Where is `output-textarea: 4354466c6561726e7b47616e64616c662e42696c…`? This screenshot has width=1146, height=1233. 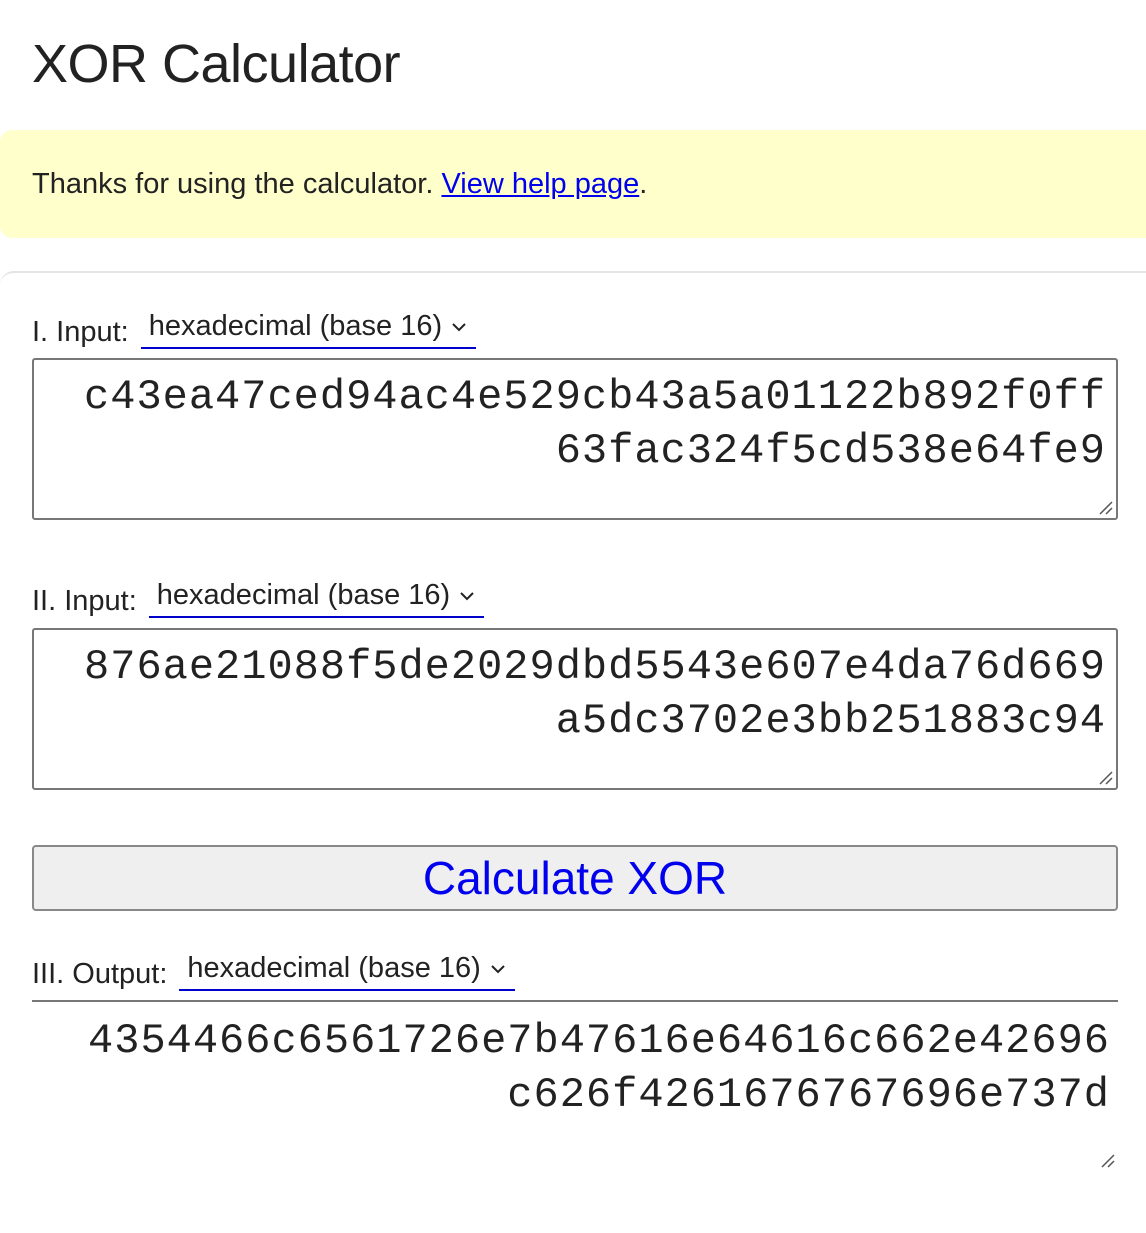 output-textarea: 4354466c6561726e7b47616e64616c662e42696c… is located at coordinates (575, 1094).